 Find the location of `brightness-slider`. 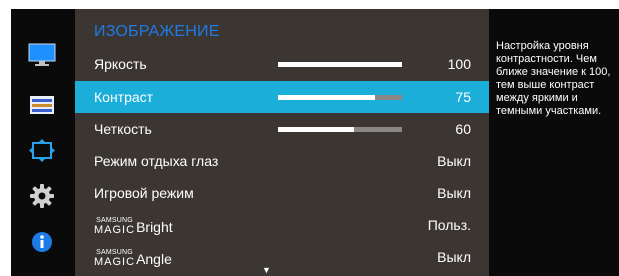

brightness-slider is located at coordinates (340, 64).